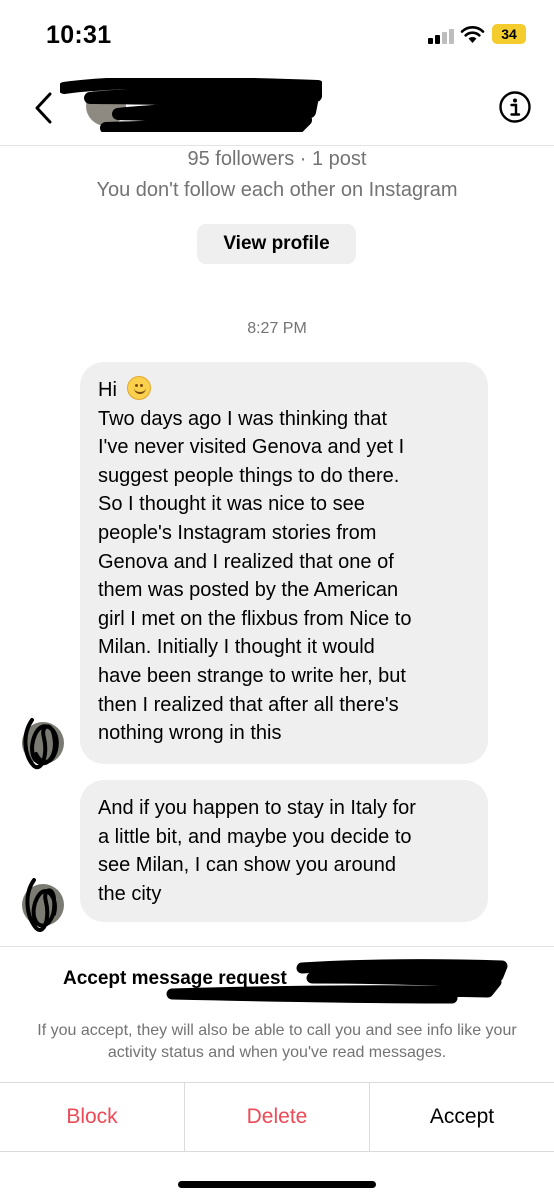 This screenshot has width=554, height=1200. What do you see at coordinates (441, 36) in the screenshot?
I see `cellular-signal-icon` at bounding box center [441, 36].